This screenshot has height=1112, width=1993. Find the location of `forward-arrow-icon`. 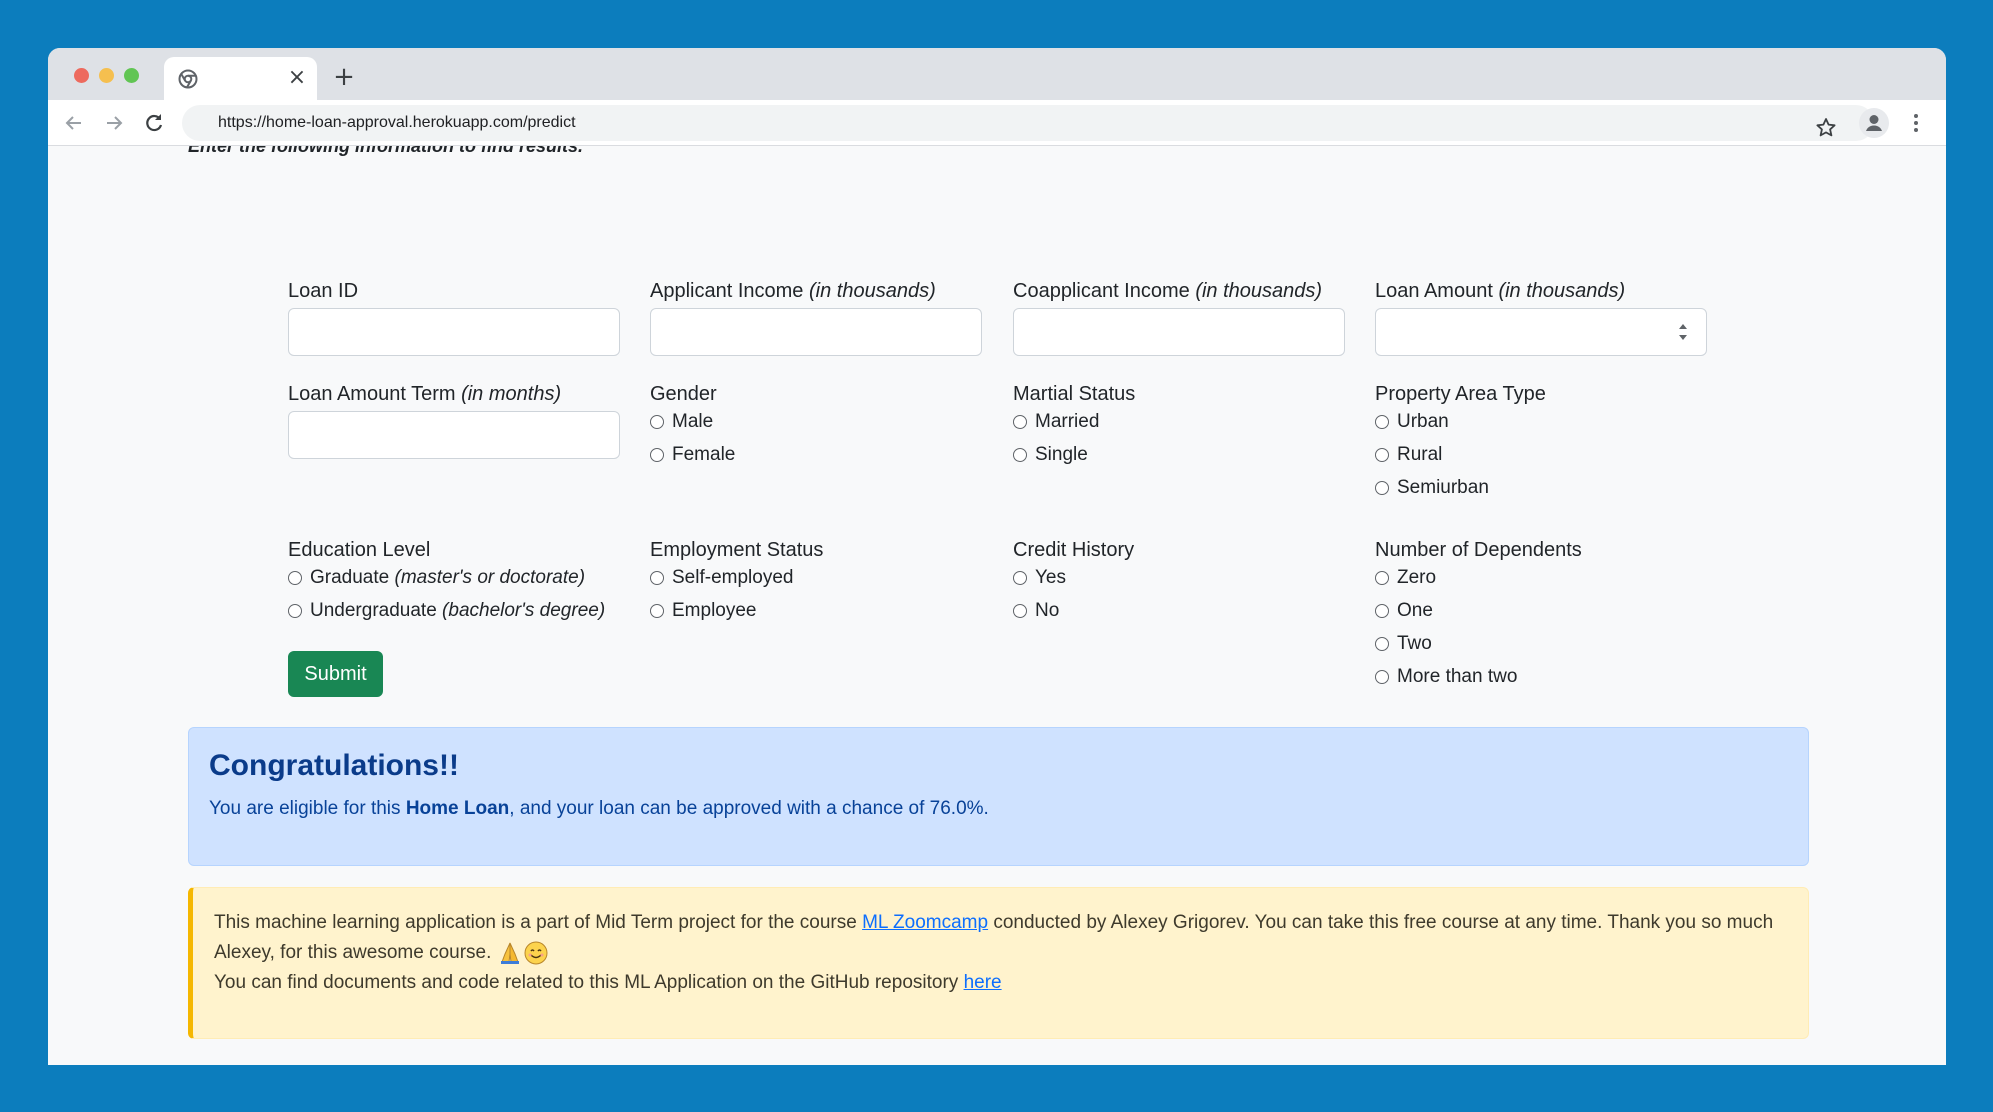

forward-arrow-icon is located at coordinates (114, 123).